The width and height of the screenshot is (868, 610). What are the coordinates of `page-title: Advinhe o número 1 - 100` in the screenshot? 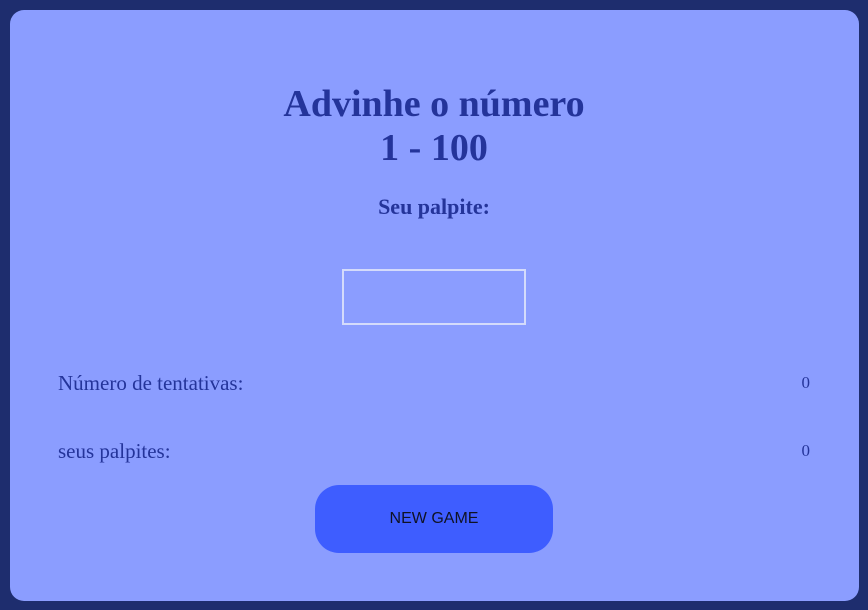 It's located at (434, 126).